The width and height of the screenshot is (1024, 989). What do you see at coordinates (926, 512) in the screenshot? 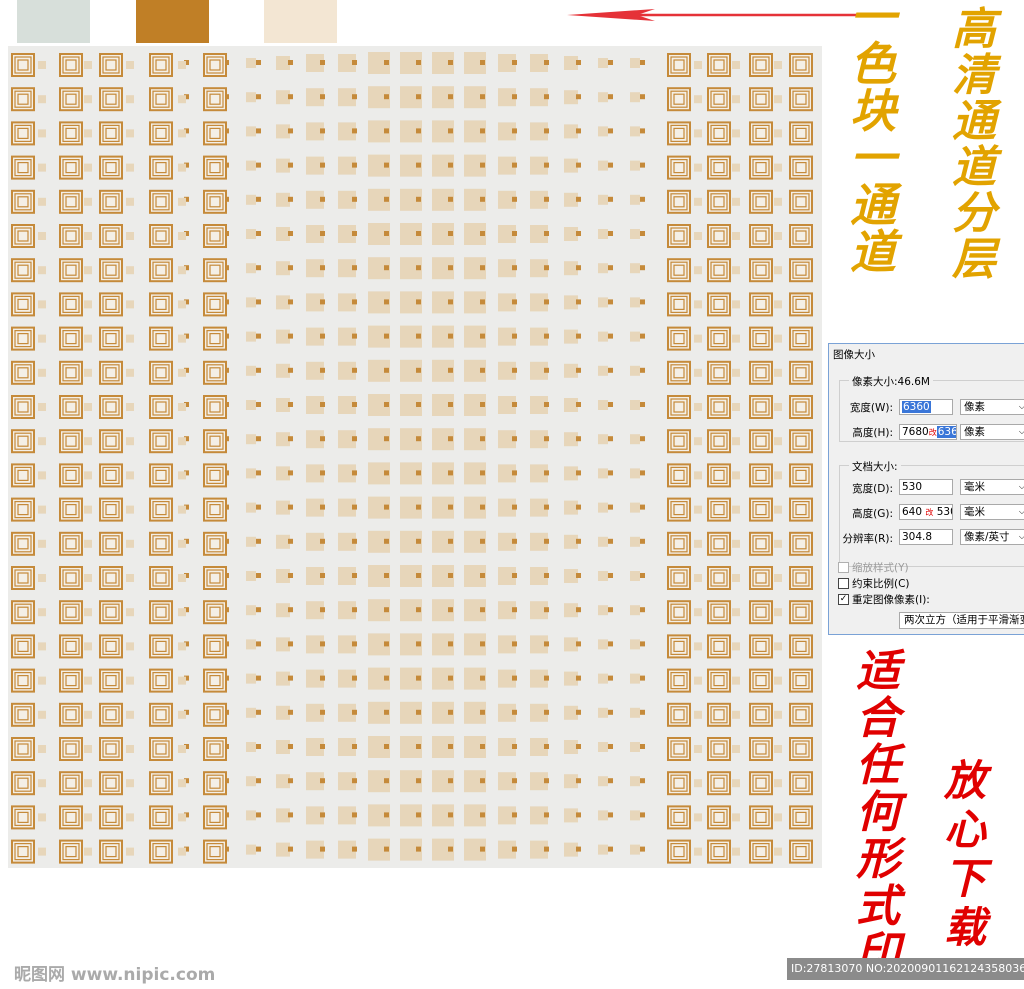
I see `doc-height-input: 640 改 530` at bounding box center [926, 512].